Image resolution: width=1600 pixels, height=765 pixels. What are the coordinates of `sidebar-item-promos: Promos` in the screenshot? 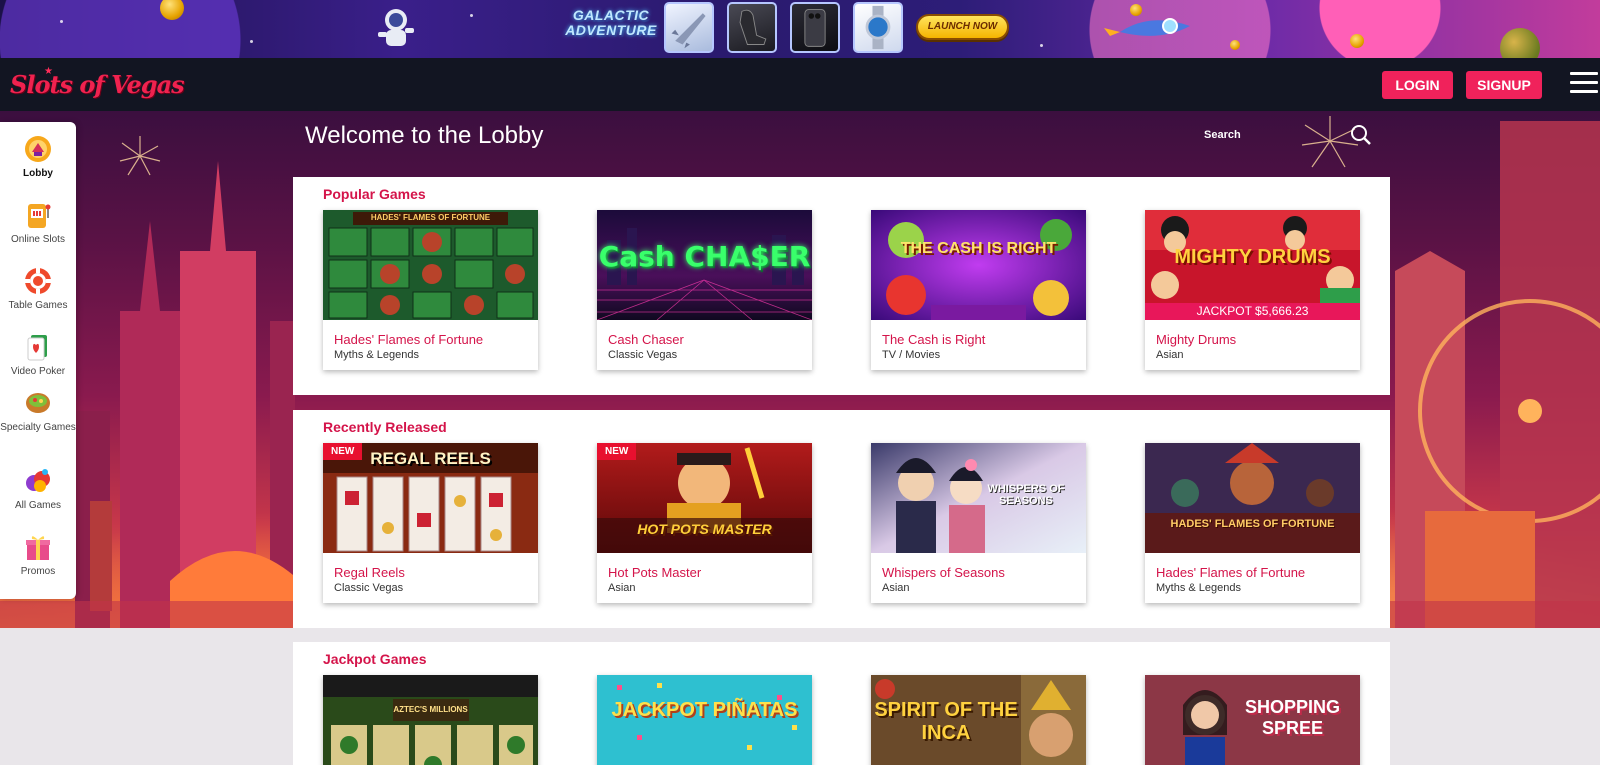 It's located at (38, 555).